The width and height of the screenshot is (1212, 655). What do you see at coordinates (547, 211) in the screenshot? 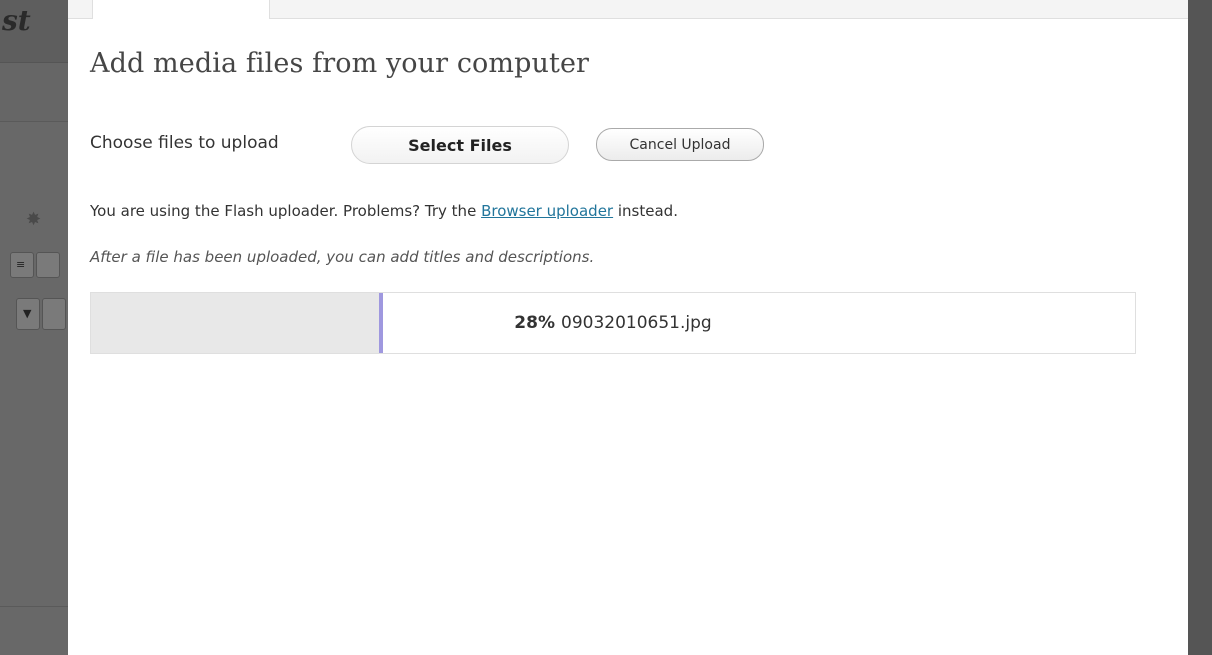
I see `browser-uploader-link: Browser uploader` at bounding box center [547, 211].